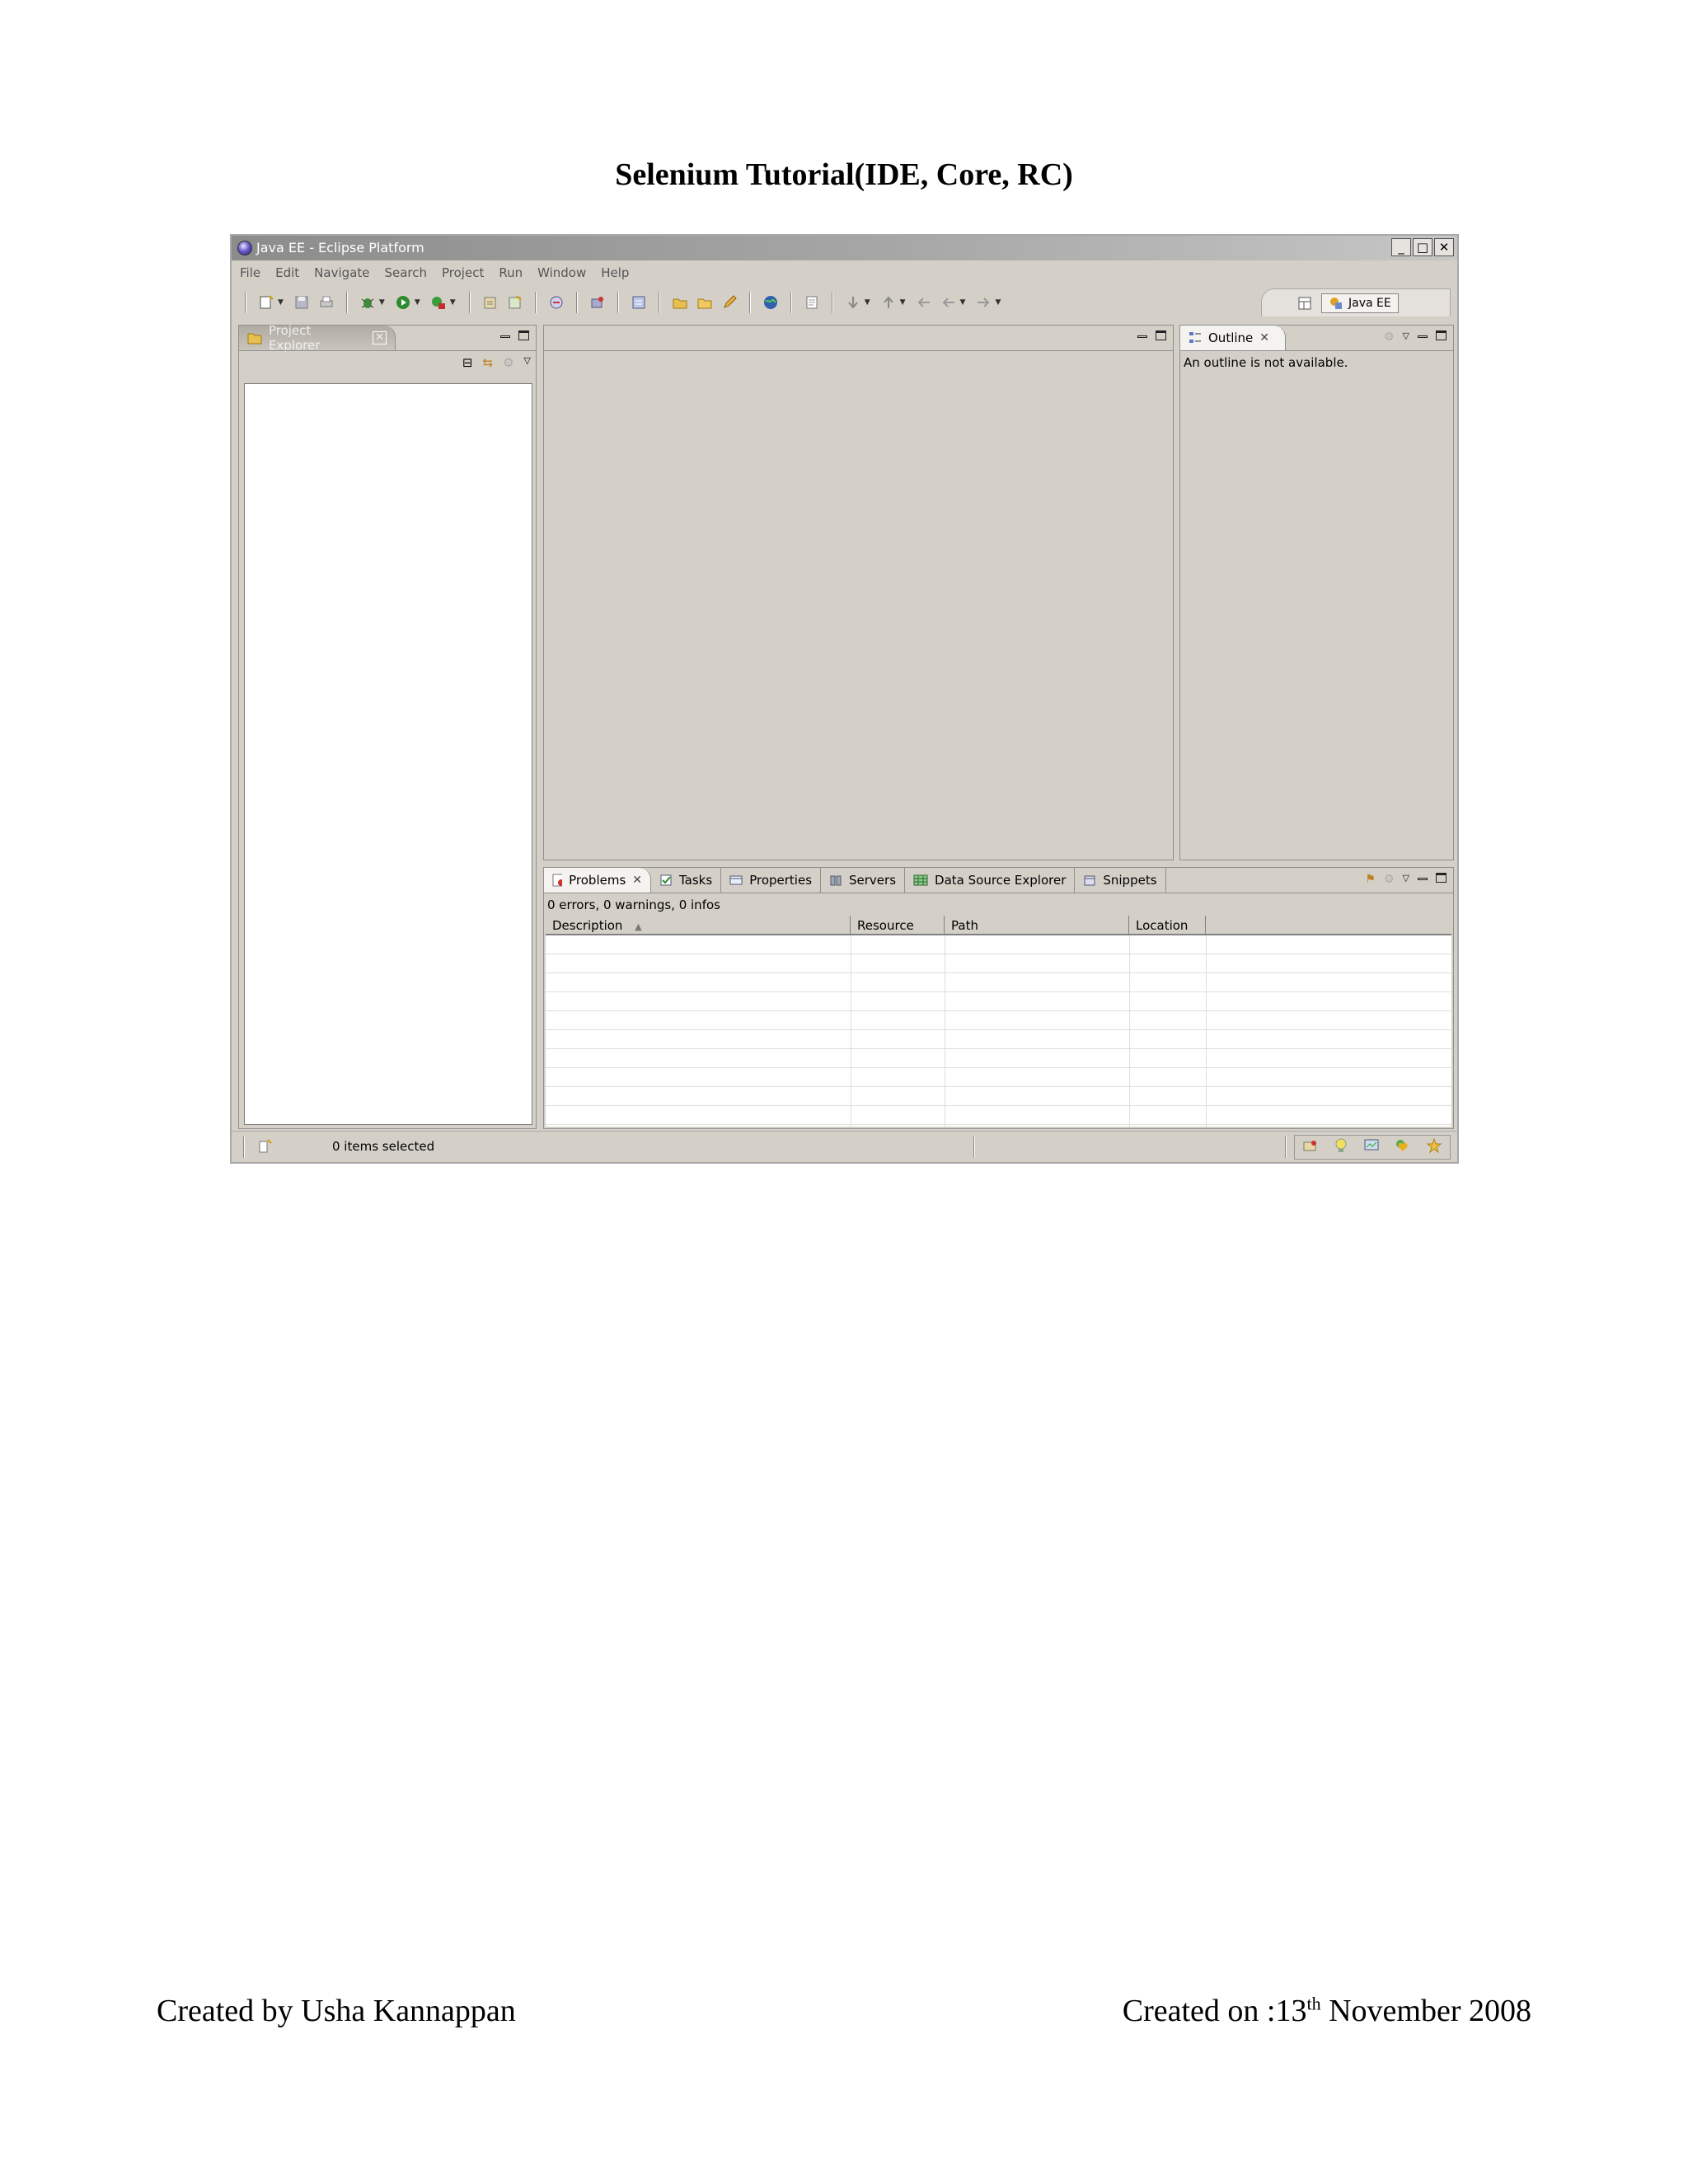 The width and height of the screenshot is (1688, 2184). I want to click on perspective-java-ee: Java EE, so click(1360, 303).